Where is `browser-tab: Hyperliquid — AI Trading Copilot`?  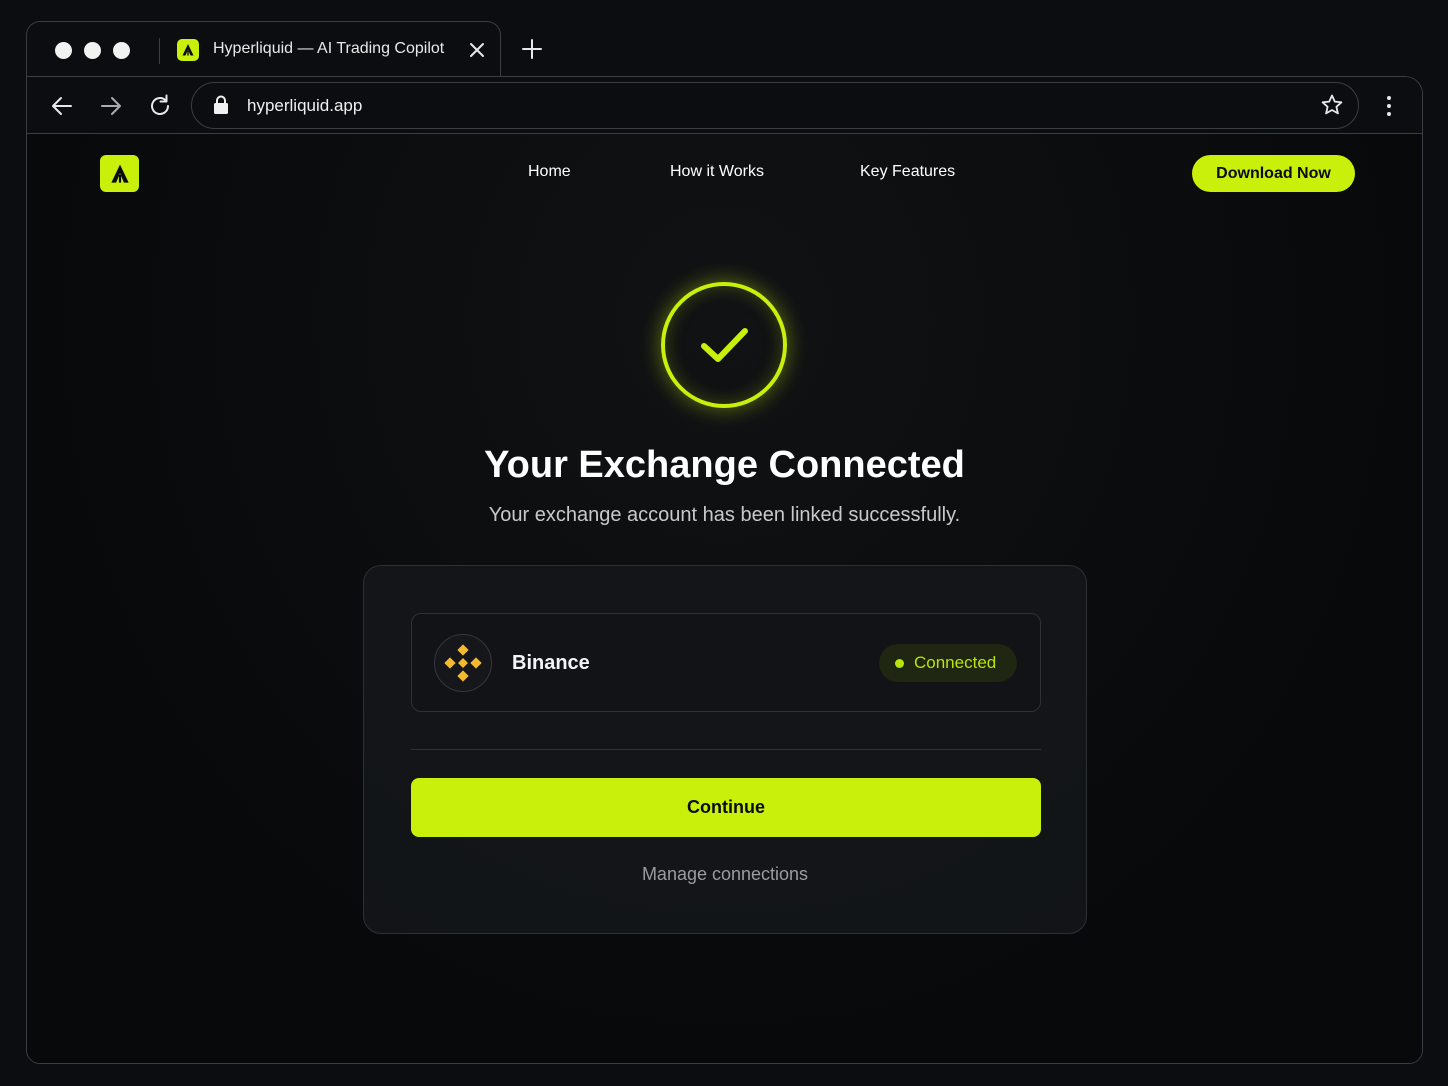
browser-tab: Hyperliquid — AI Trading Copilot is located at coordinates (263, 49).